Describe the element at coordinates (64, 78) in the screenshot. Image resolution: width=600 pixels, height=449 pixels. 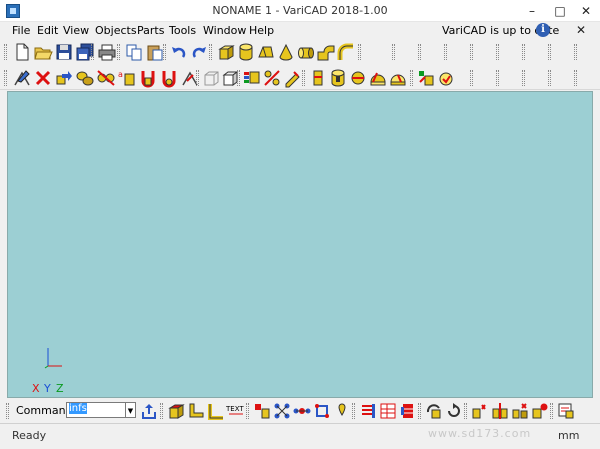
I see `transform-icon` at that location.